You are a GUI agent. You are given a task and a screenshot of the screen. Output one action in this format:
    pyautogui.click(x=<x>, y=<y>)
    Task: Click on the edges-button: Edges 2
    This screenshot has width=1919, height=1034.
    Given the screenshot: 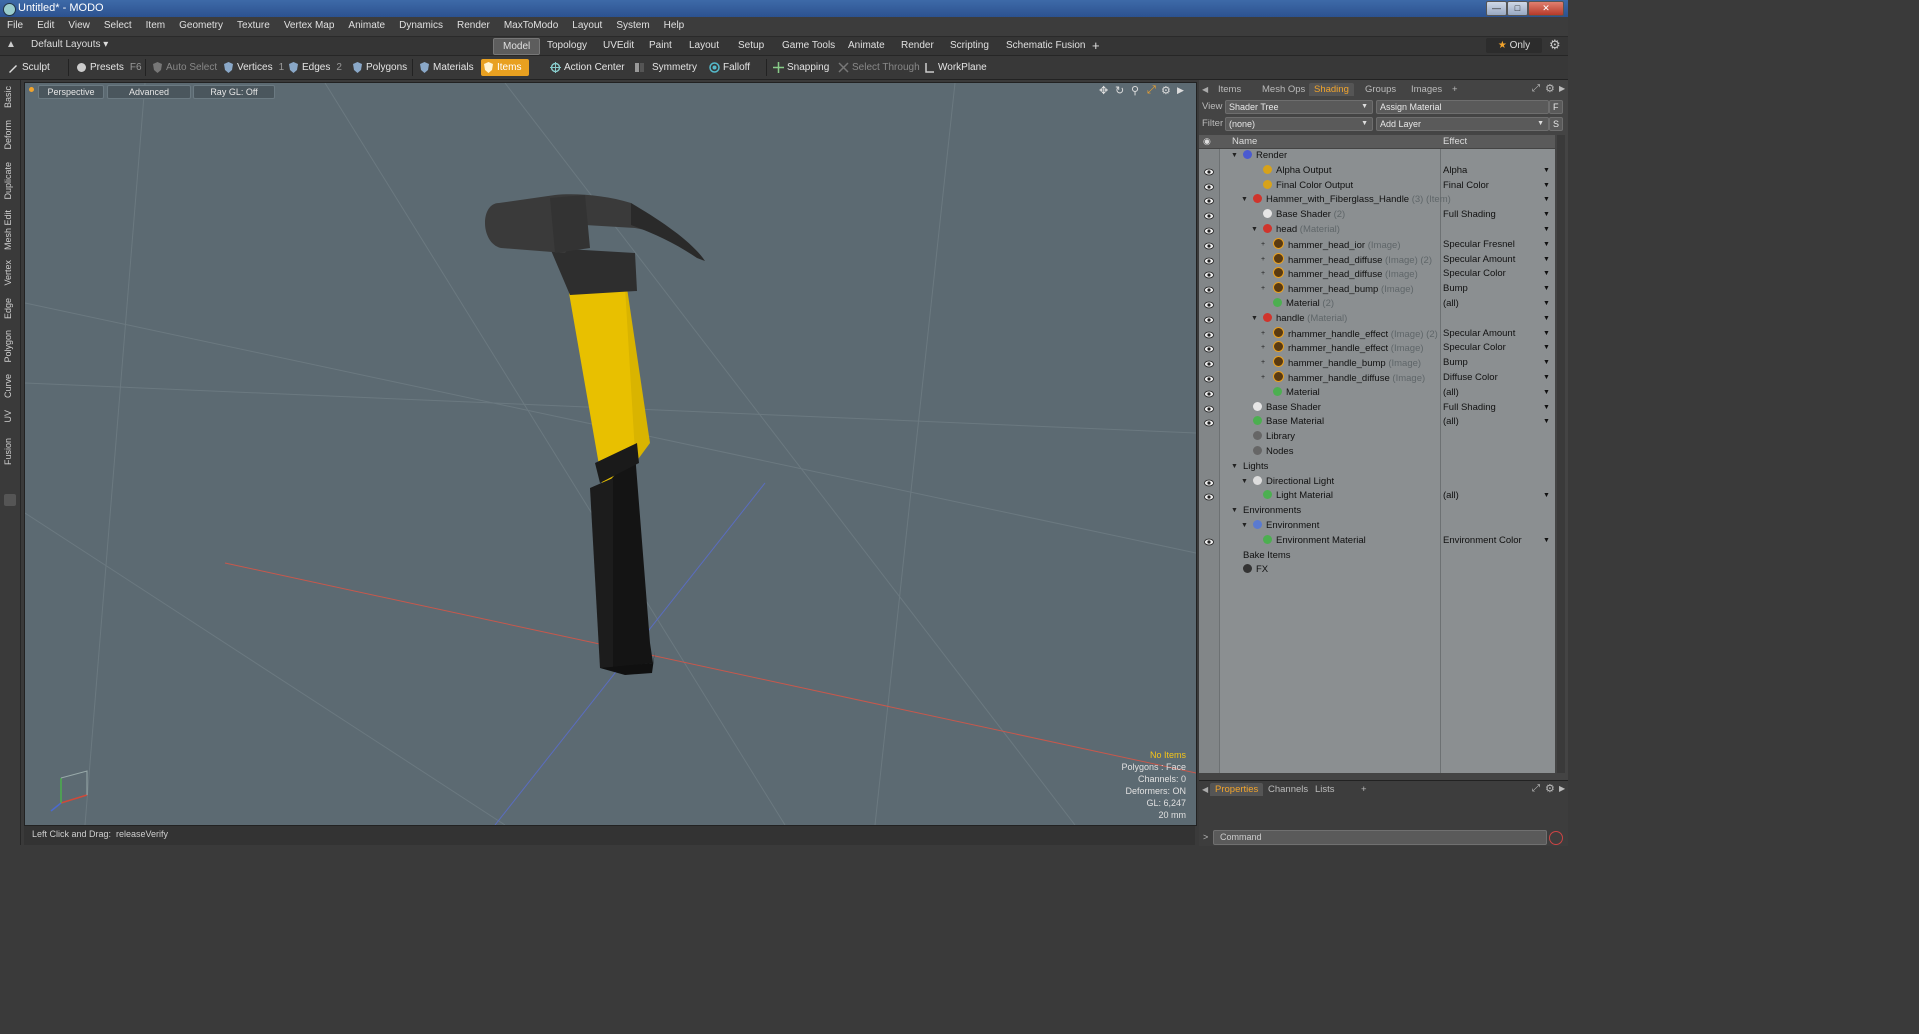 What is the action you would take?
    pyautogui.click(x=314, y=67)
    